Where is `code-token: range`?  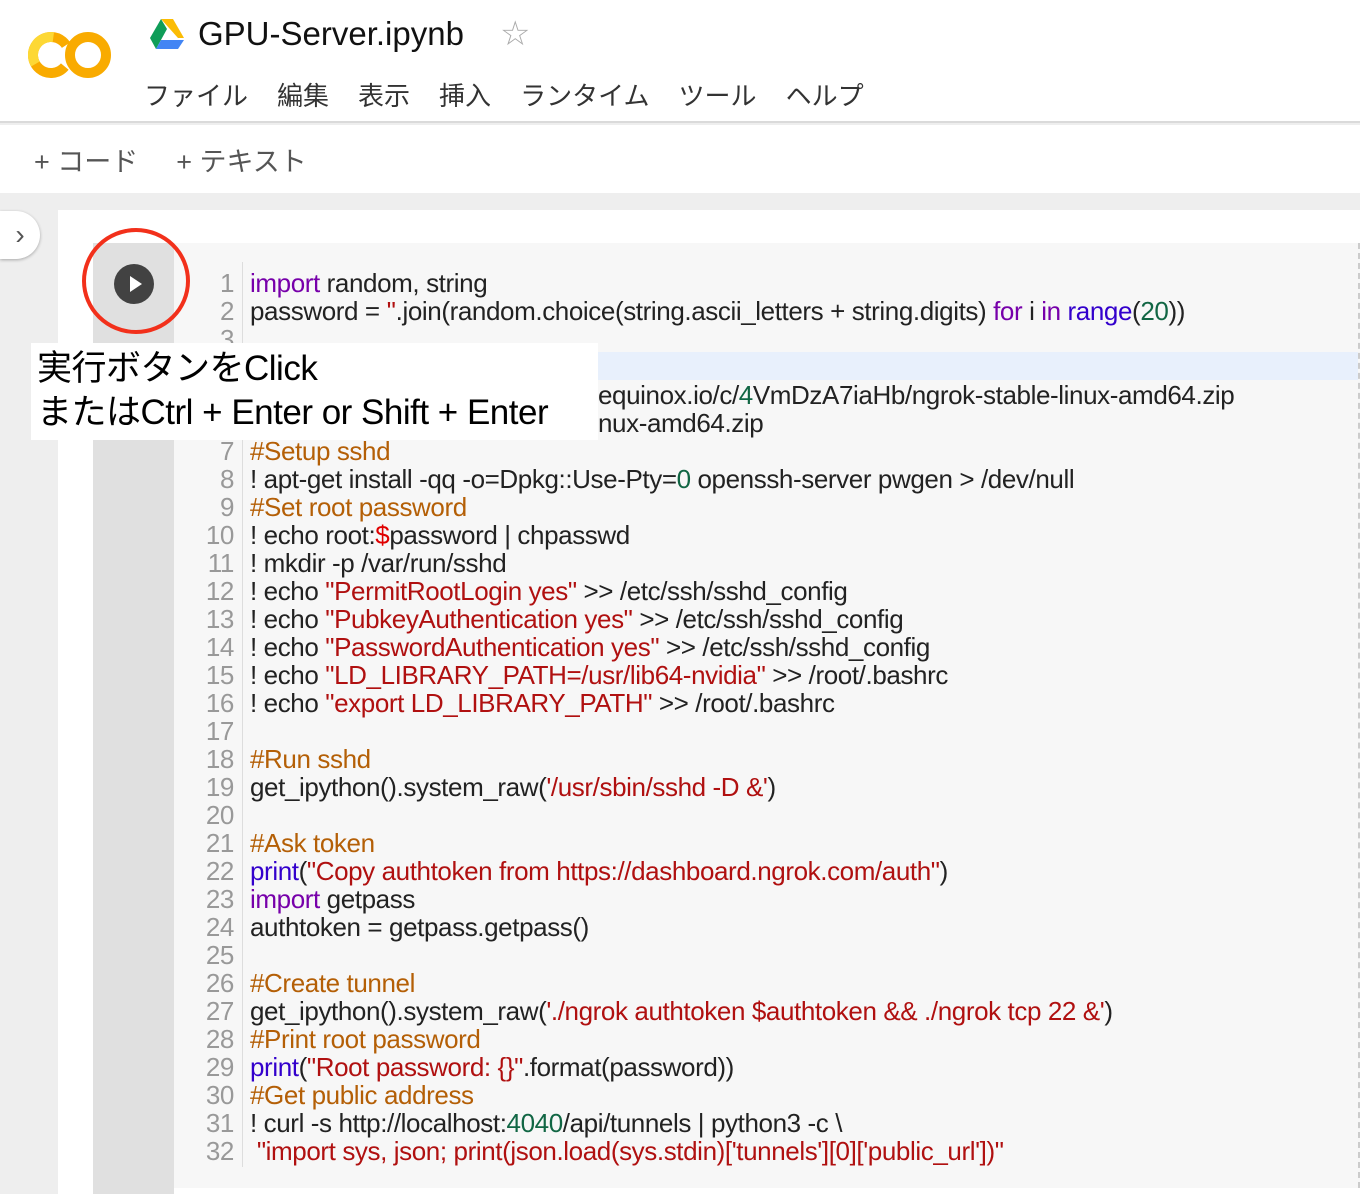 code-token: range is located at coordinates (1100, 311).